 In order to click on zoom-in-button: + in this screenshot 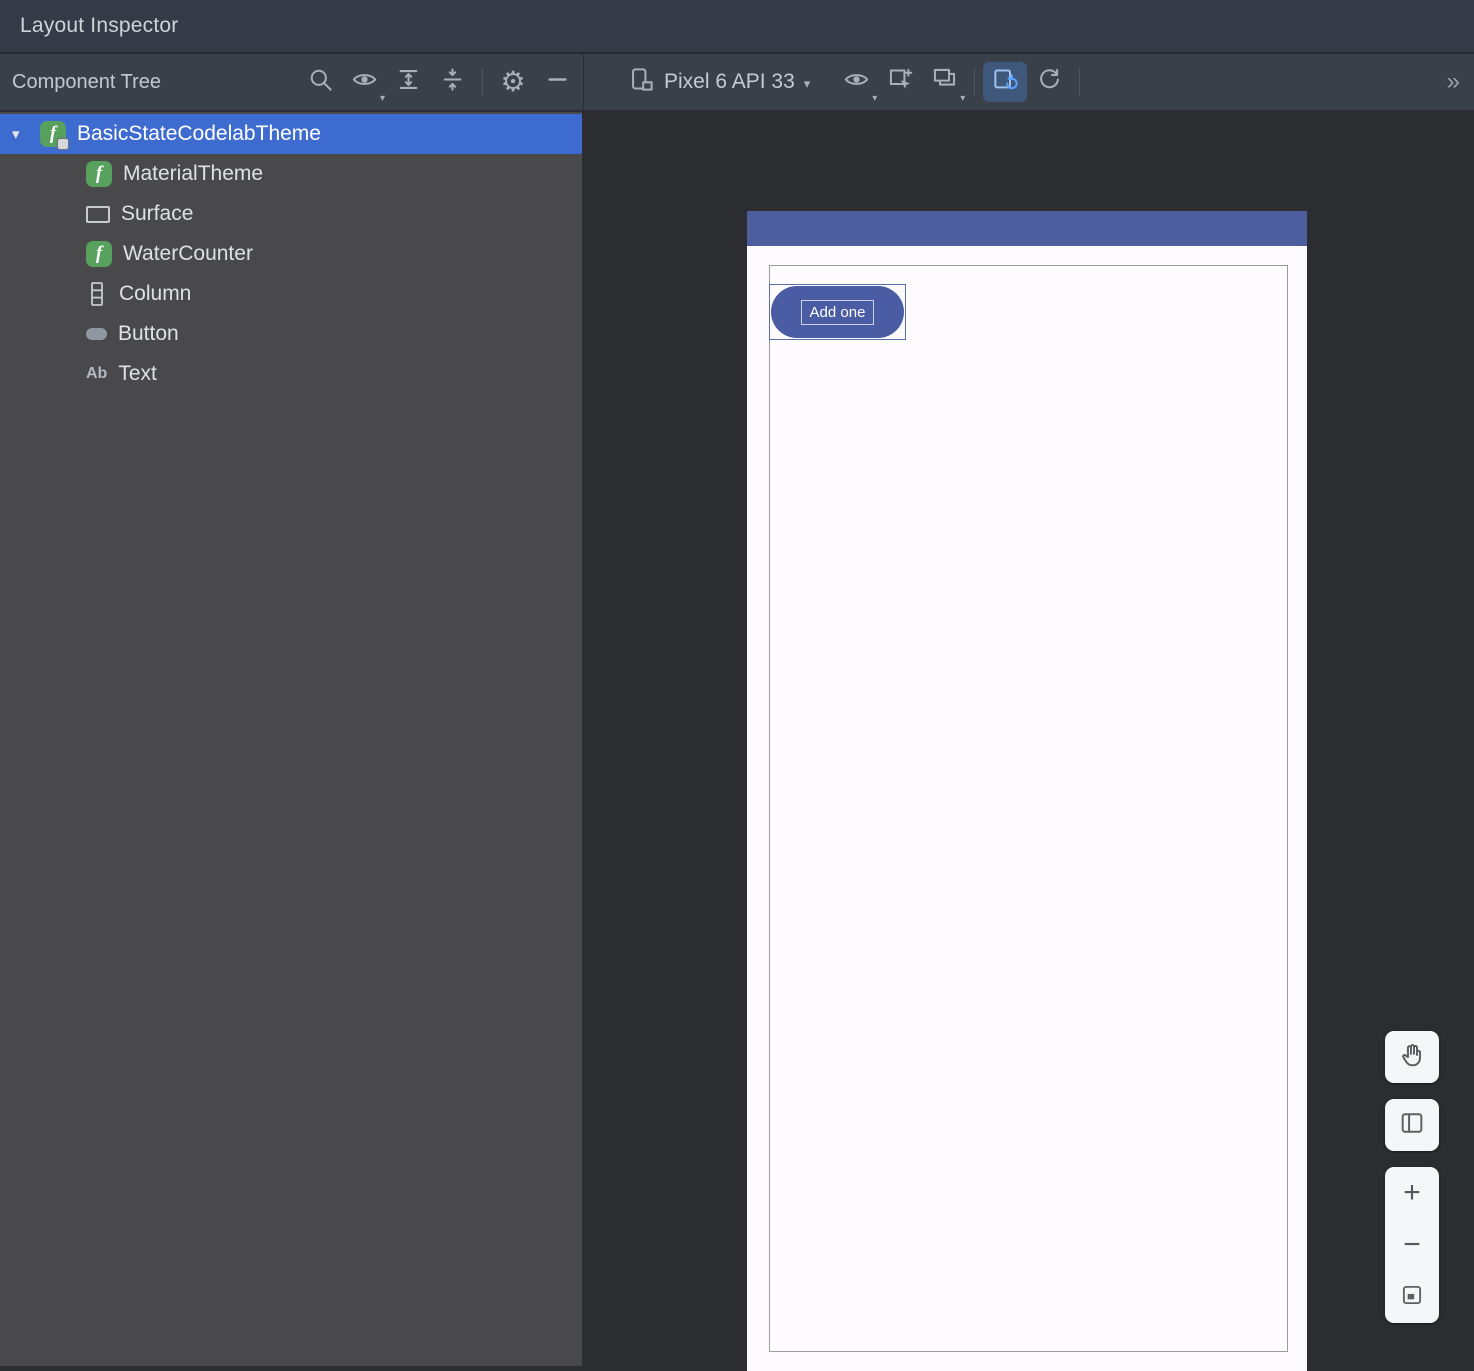, I will do `click(1412, 1193)`.